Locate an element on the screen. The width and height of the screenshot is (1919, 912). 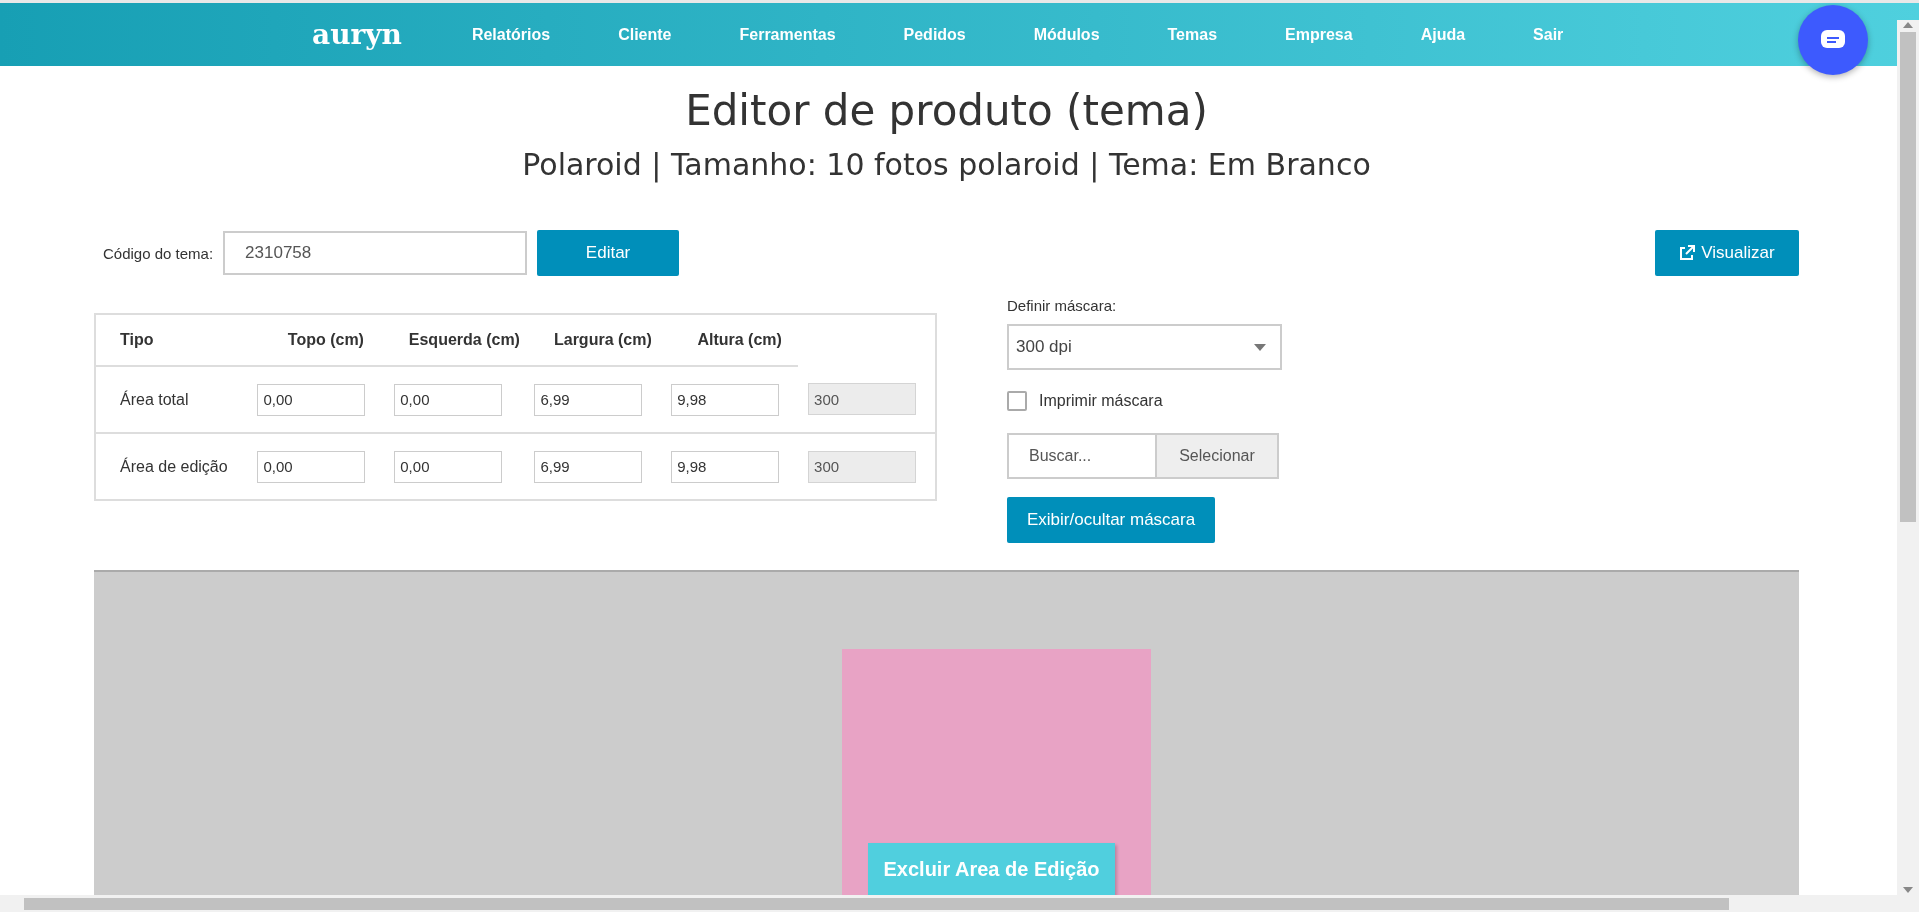
checkbox-label: Imprimir máscara is located at coordinates (1101, 401).